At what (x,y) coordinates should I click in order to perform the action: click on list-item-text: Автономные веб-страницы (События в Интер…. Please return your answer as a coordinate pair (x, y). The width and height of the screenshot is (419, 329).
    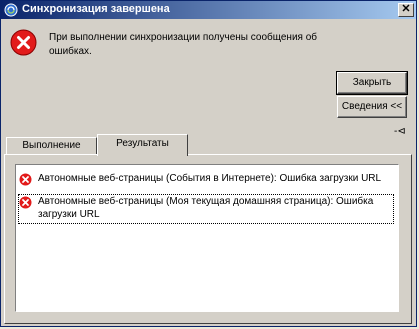
    Looking at the image, I should click on (210, 178).